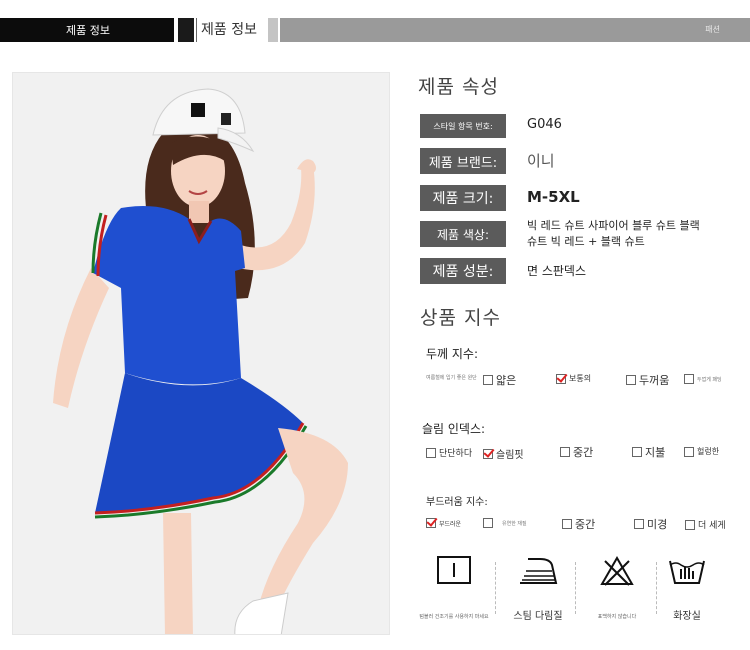 This screenshot has height=650, width=750. I want to click on thickness-option-4: 두꺼움, so click(647, 380).